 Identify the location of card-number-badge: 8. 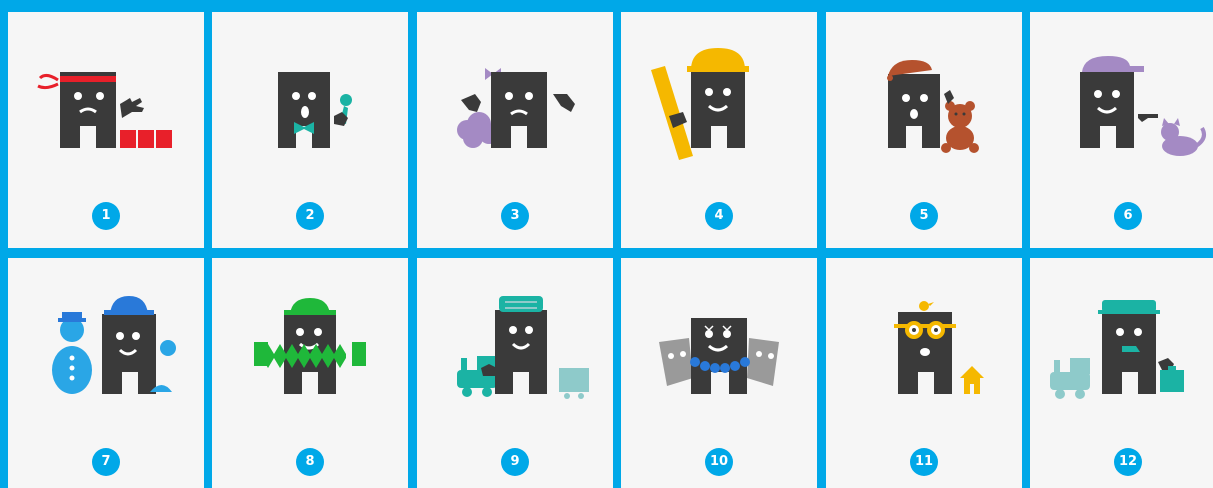
(310, 462).